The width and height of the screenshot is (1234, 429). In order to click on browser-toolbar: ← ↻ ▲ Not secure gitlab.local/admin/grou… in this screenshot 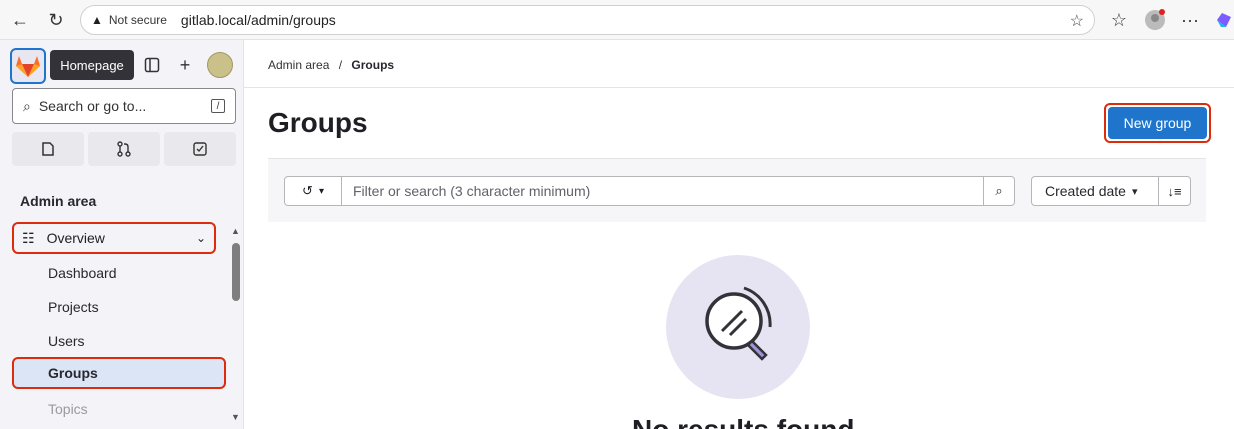, I will do `click(617, 20)`.